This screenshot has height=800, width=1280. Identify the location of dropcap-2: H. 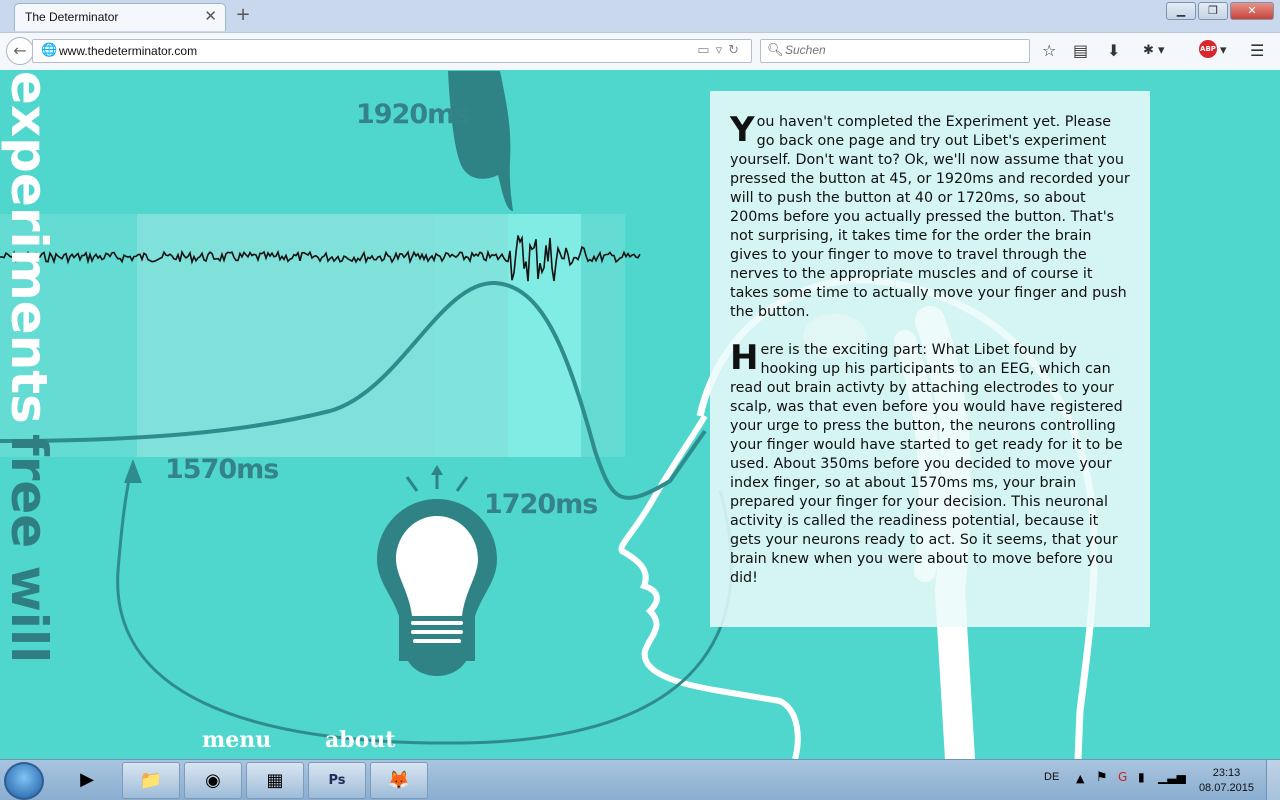
(744, 358).